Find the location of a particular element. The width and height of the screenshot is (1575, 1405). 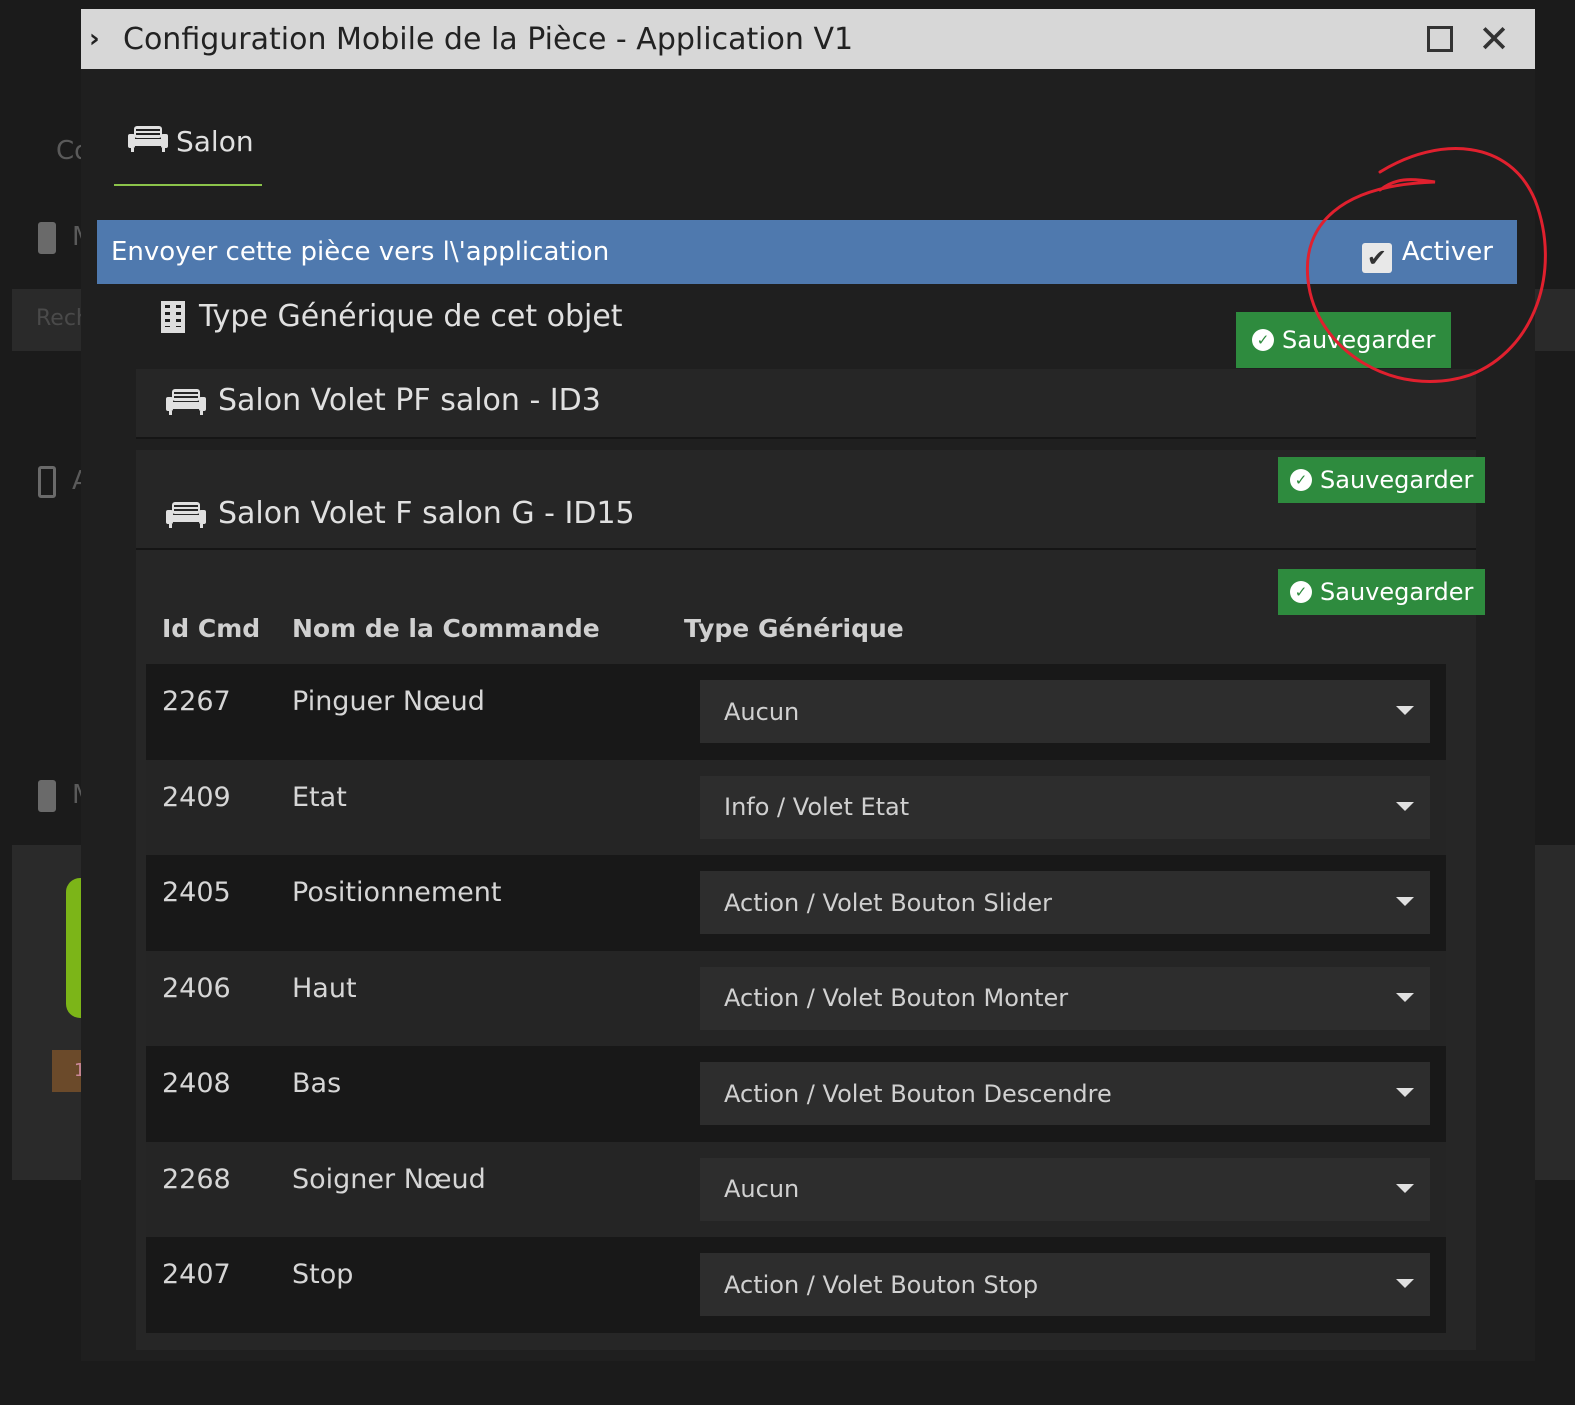

table-row: 2268 Soigner Nœud Aucun is located at coordinates (796, 1189).